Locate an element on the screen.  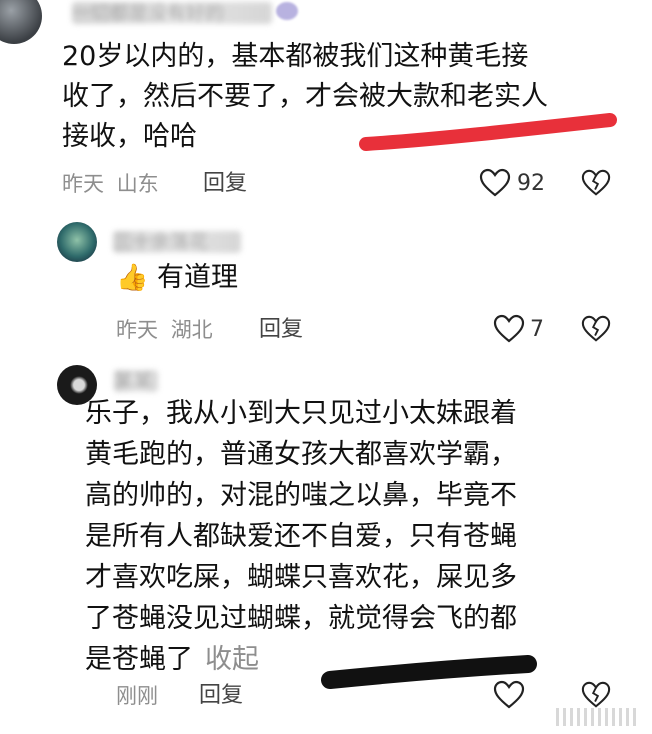
comment-location: 山东 is located at coordinates (137, 184).